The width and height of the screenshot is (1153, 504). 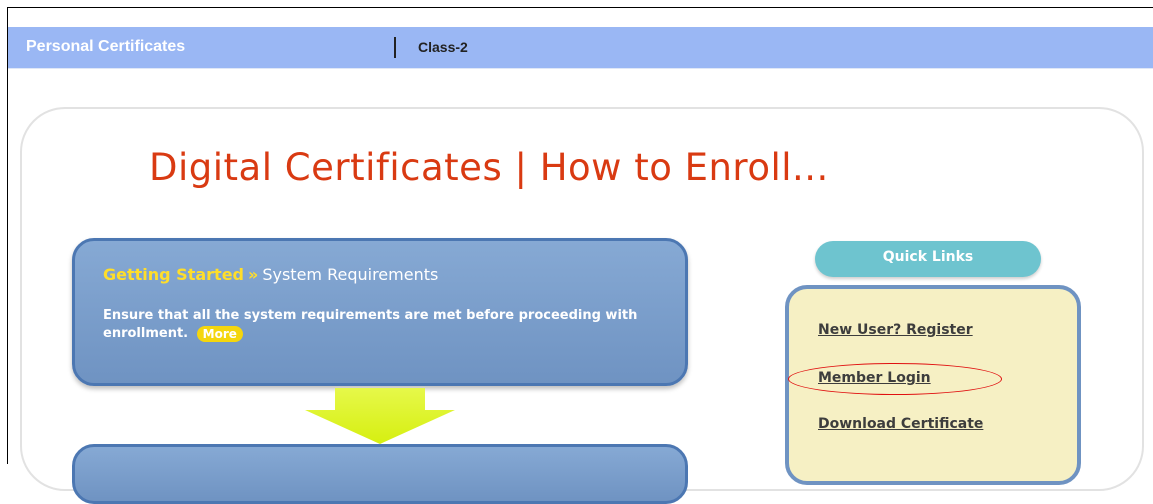 I want to click on new-user-register-link: New User? Register, so click(x=895, y=330).